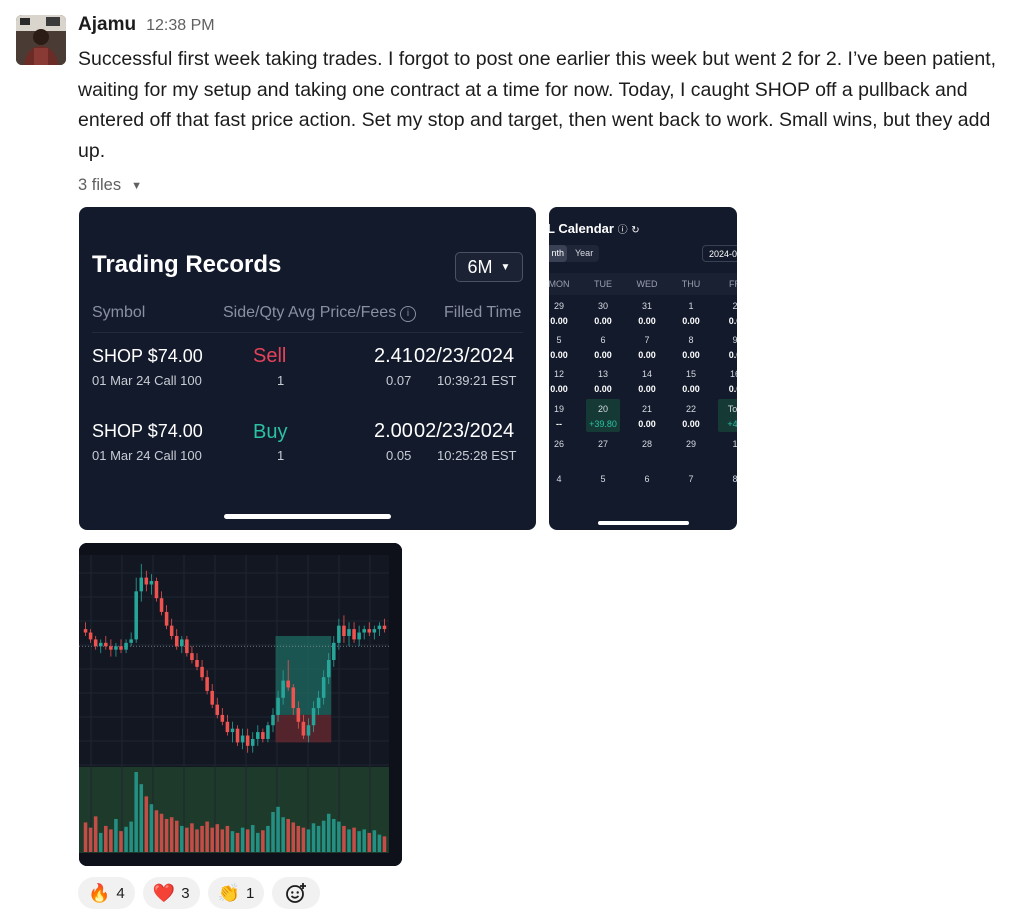 The image size is (1034, 922). Describe the element at coordinates (180, 26) in the screenshot. I see `timestamp: 12:38 PM` at that location.